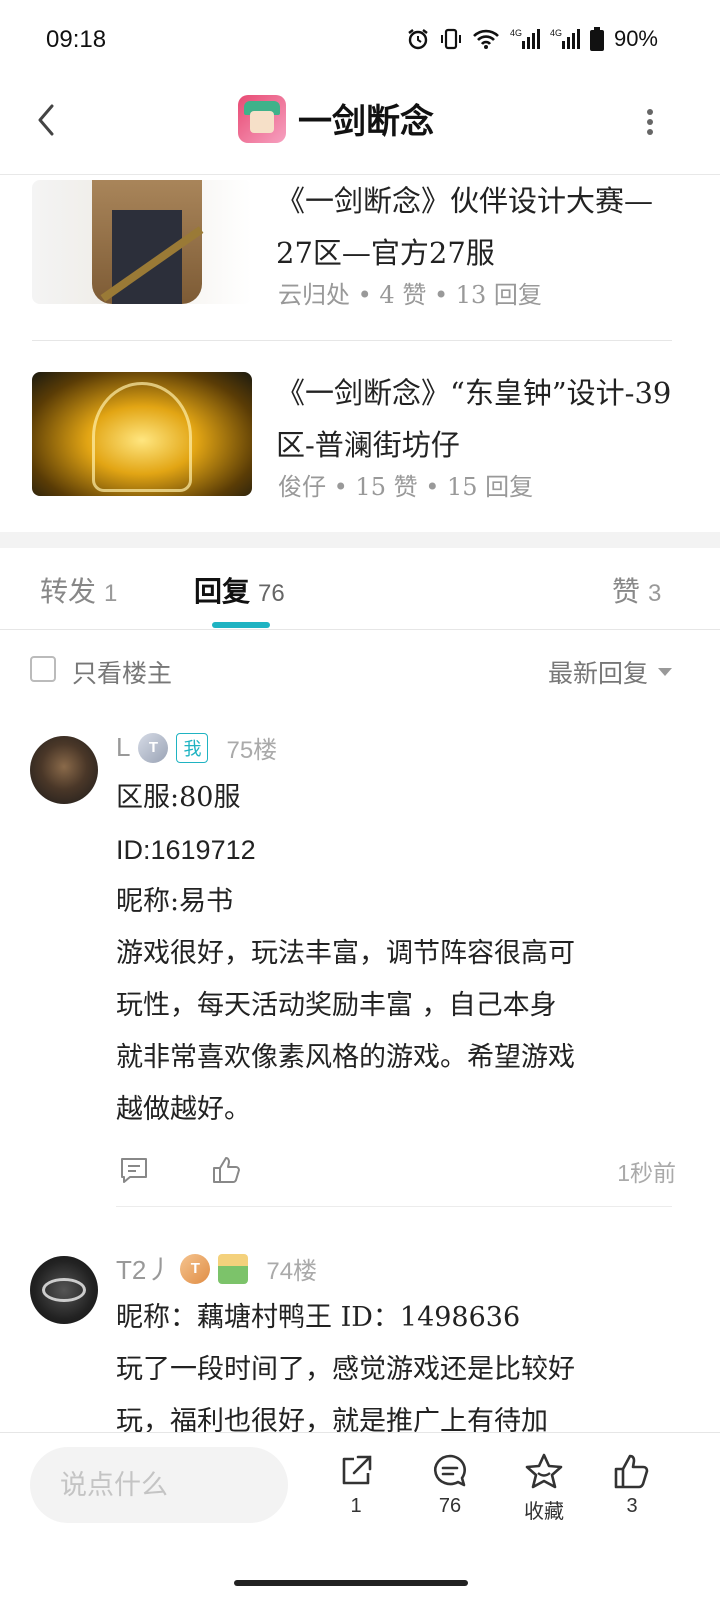  I want to click on reply-line: 昵称：藕塘村鸭王 ID：1498636, so click(318, 1317).